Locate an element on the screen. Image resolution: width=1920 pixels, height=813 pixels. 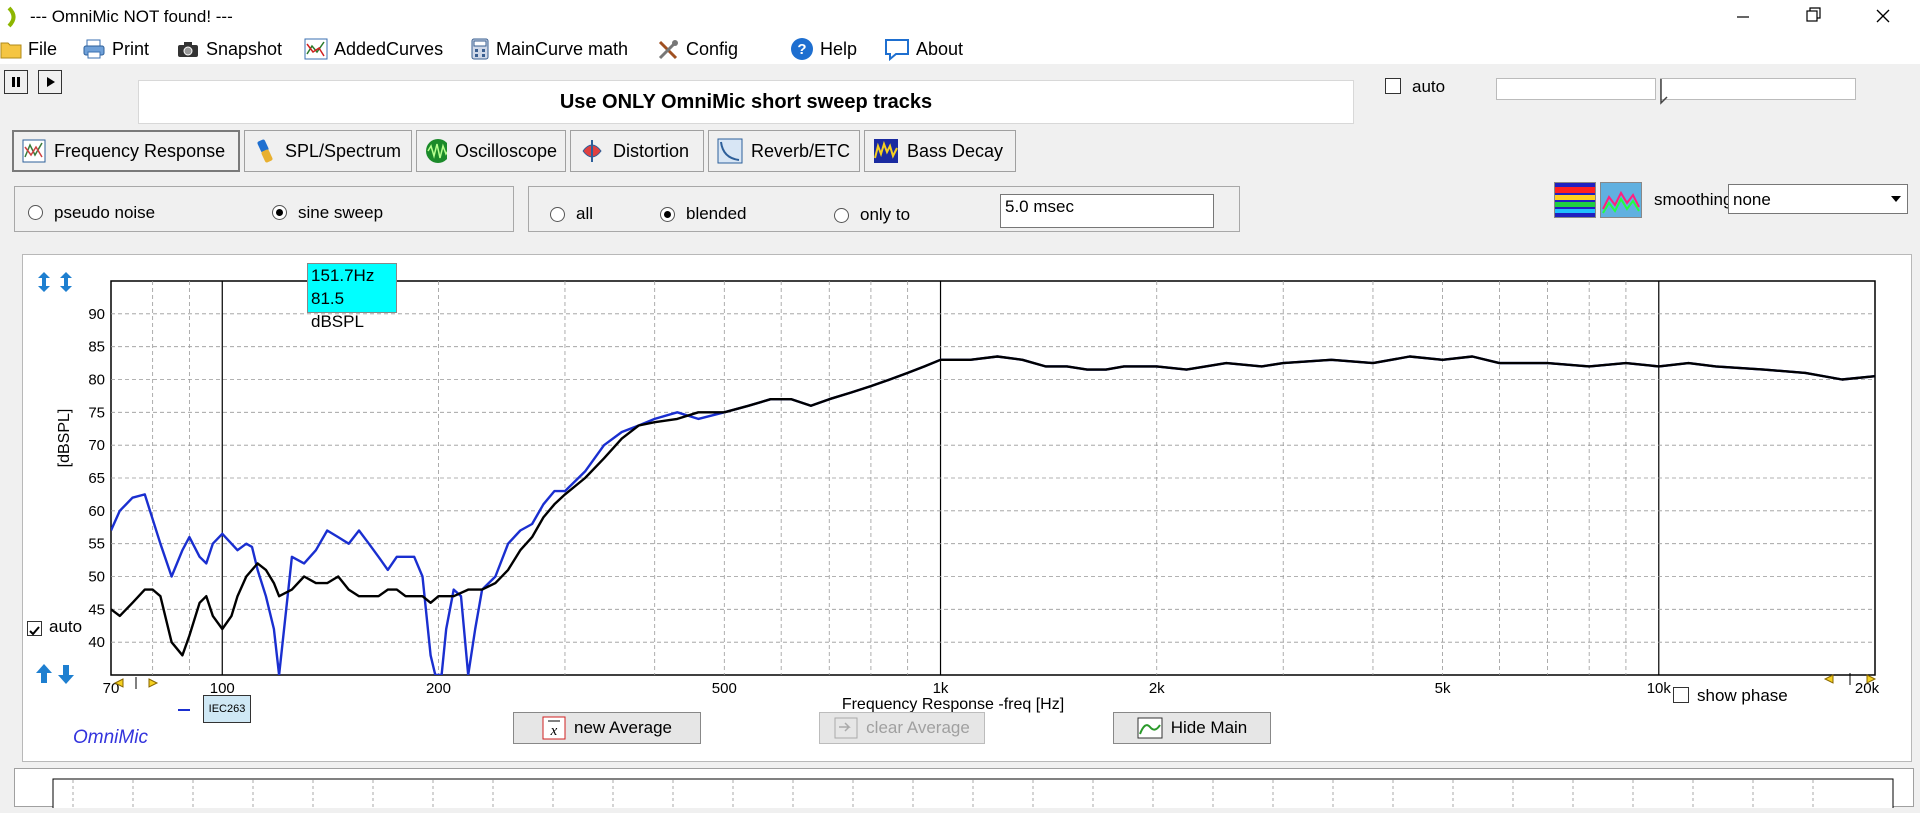
restore-button is located at coordinates (1813, 17).